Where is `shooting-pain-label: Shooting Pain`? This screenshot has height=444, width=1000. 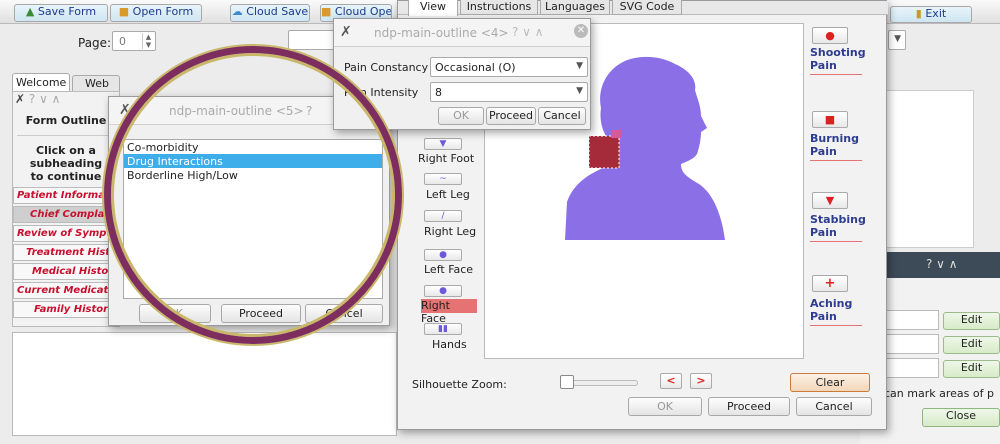
shooting-pain-label: Shooting Pain is located at coordinates (842, 60).